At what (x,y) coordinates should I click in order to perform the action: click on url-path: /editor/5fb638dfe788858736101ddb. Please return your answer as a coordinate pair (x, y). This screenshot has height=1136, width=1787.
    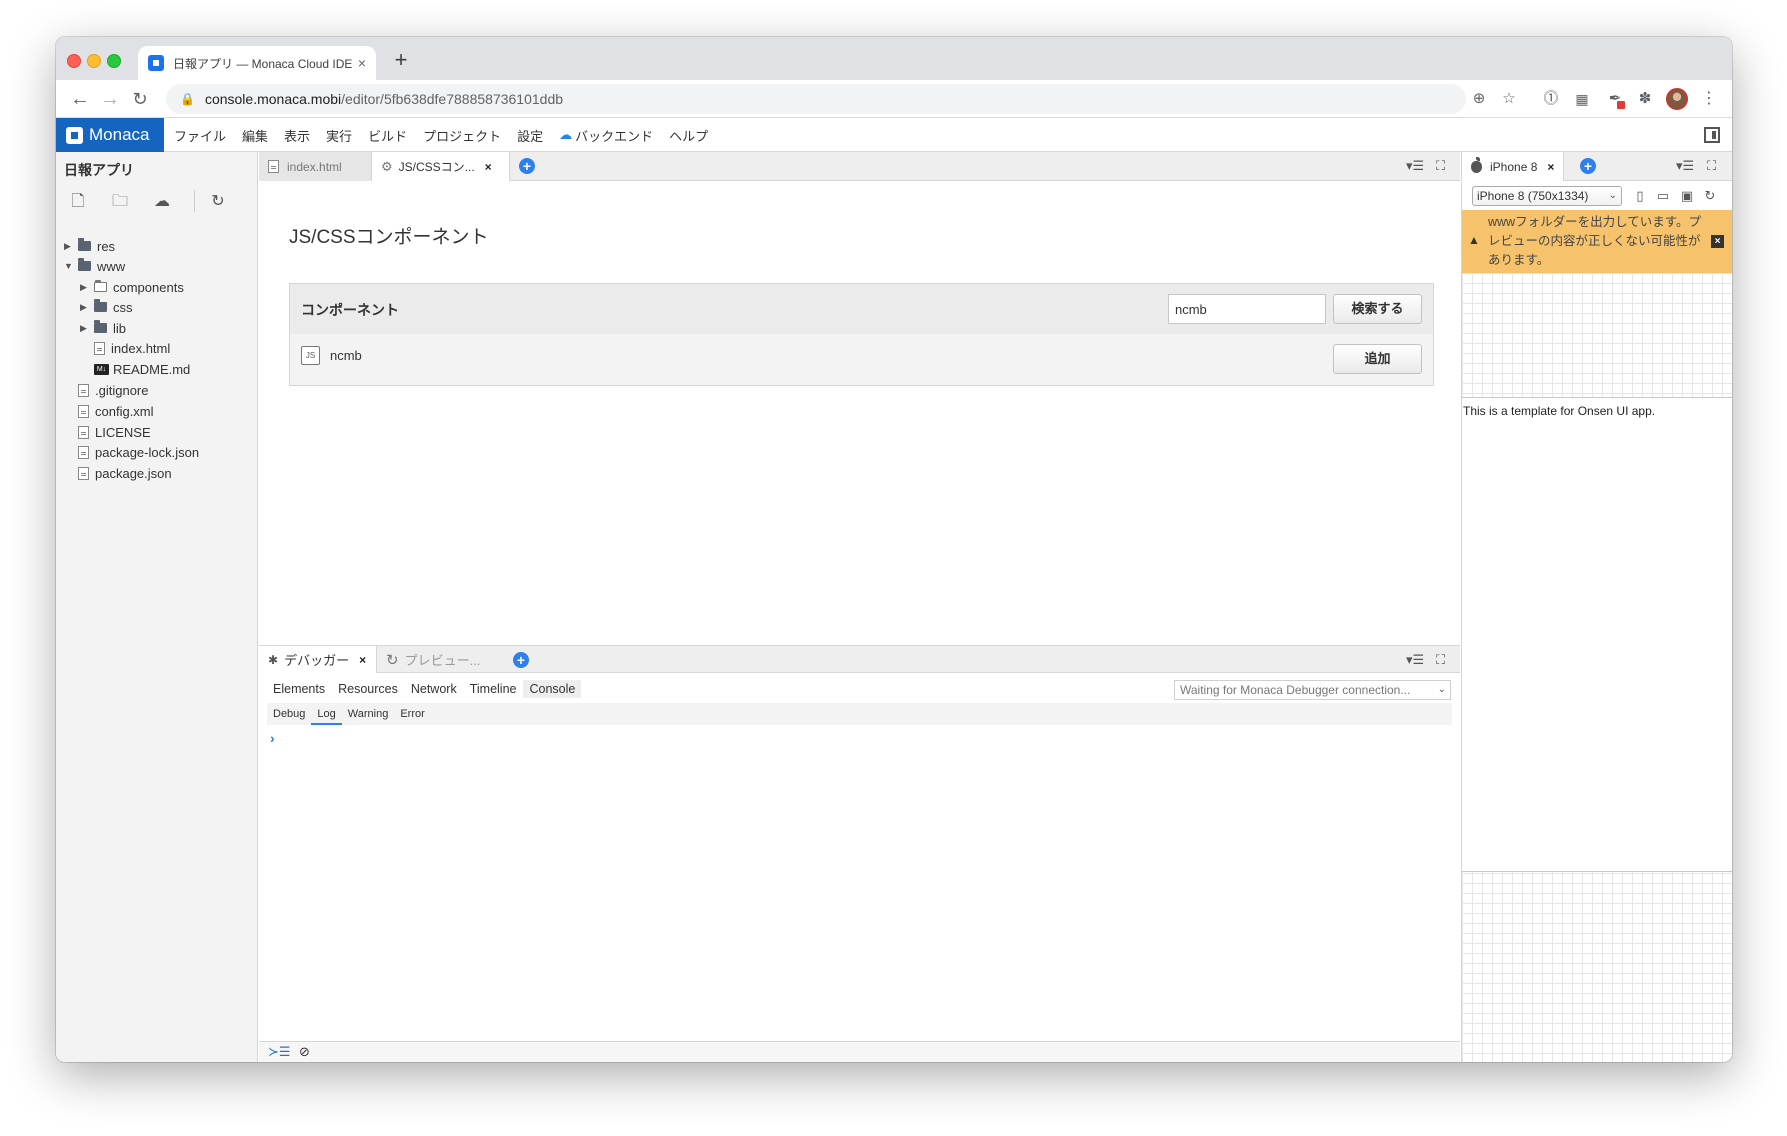
    Looking at the image, I should click on (452, 99).